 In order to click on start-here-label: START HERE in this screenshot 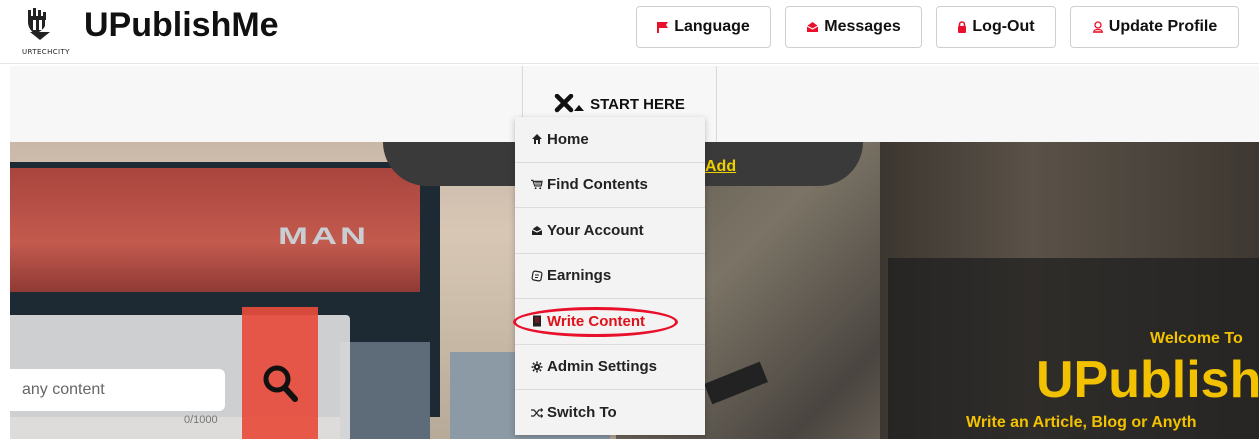, I will do `click(637, 104)`.